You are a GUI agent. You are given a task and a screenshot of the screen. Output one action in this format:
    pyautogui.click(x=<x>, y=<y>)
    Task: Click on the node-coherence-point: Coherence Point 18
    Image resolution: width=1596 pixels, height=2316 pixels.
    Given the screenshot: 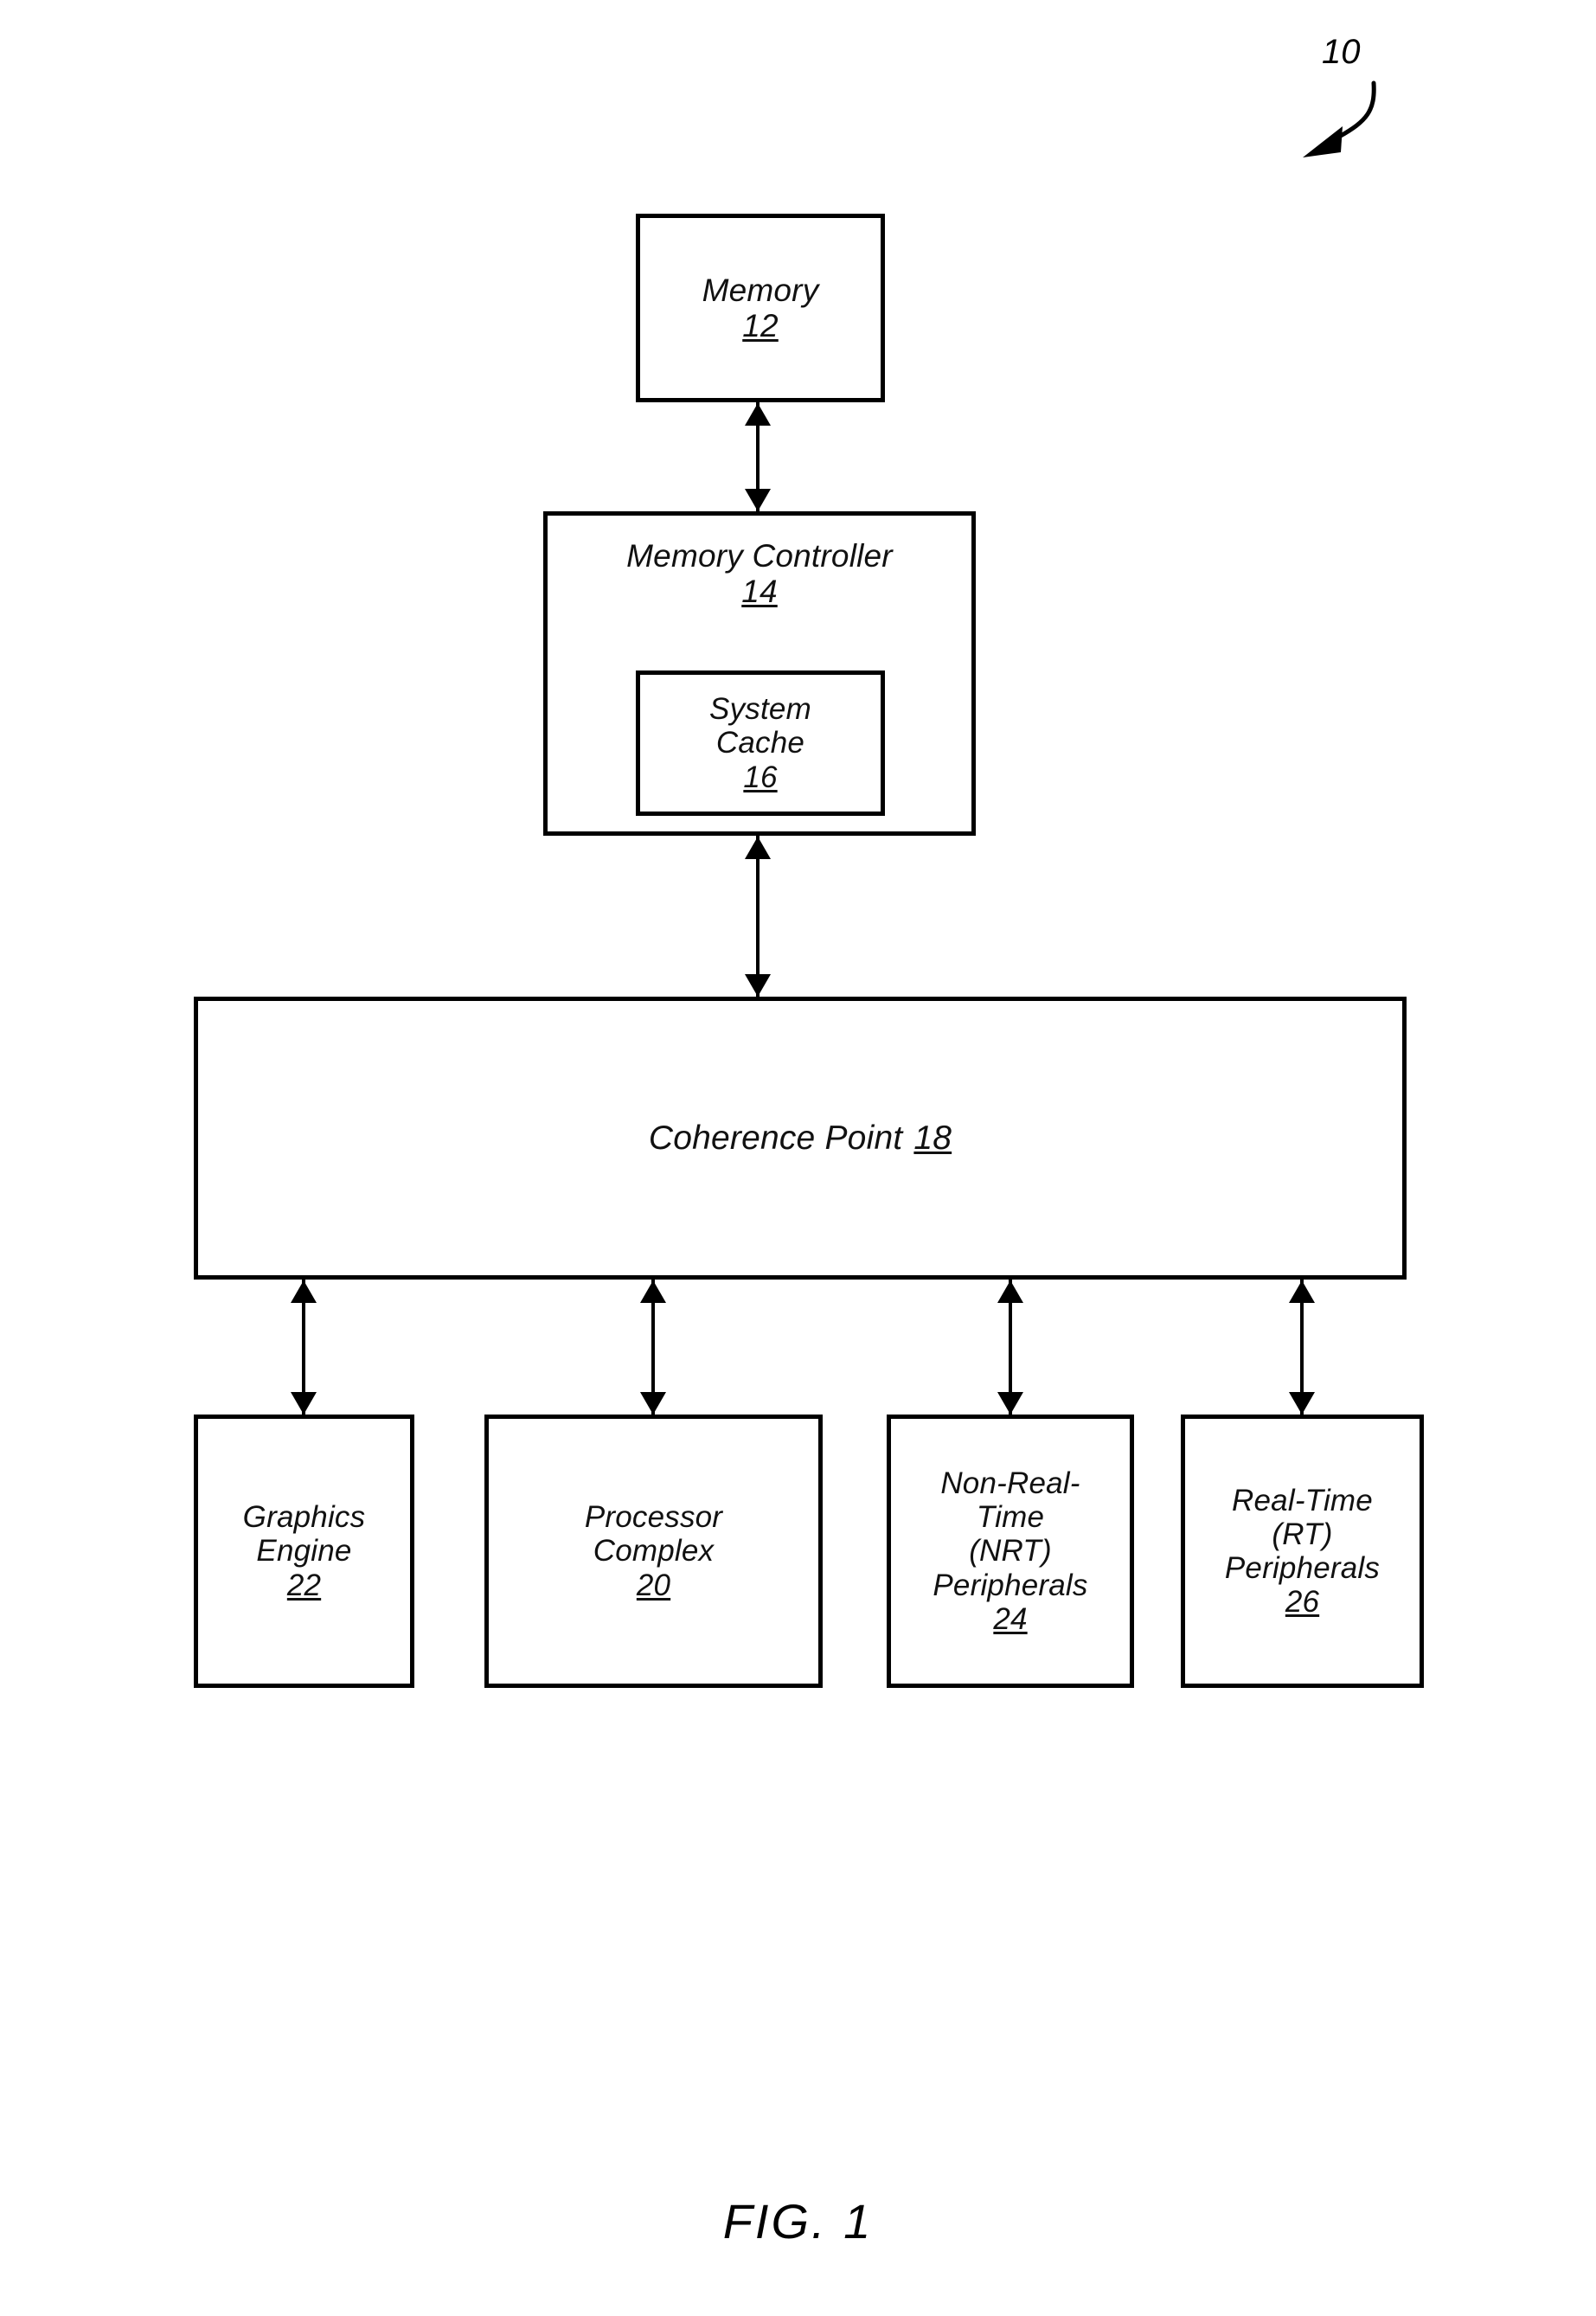 What is the action you would take?
    pyautogui.click(x=801, y=1138)
    